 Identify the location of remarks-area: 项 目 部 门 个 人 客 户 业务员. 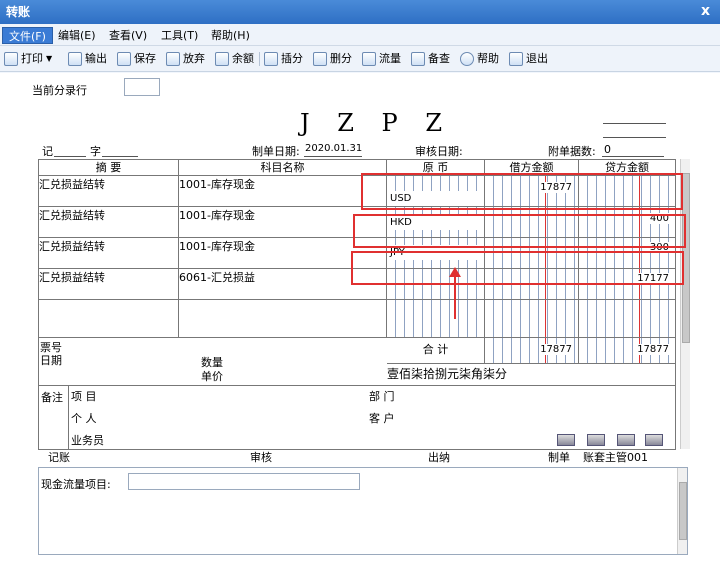
(372, 418).